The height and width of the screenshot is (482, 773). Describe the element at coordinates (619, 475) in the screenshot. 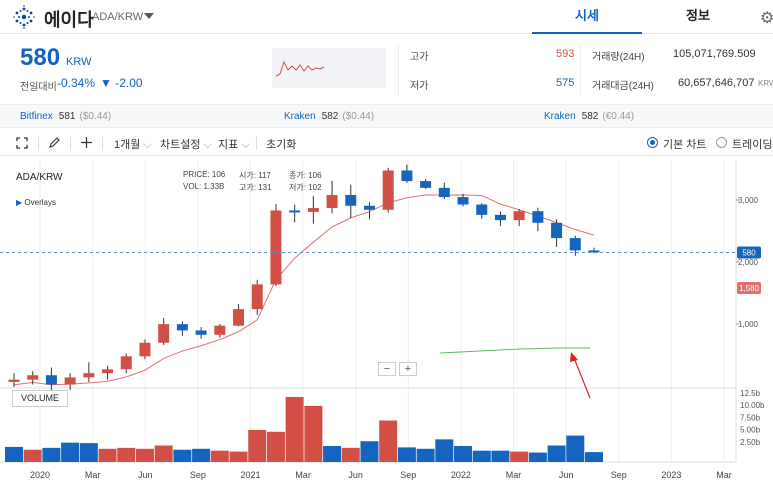

I see `x-tick-label: Sep` at that location.